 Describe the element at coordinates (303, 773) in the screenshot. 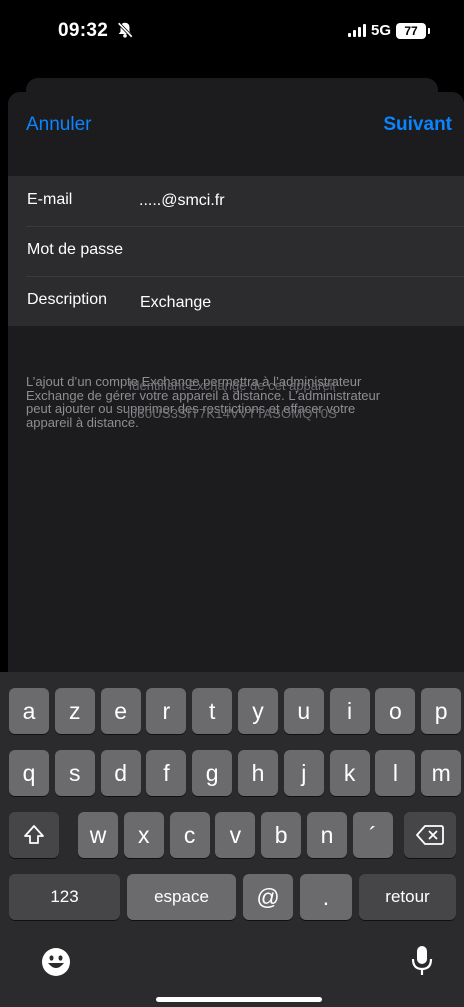

I see `key-j: j` at that location.